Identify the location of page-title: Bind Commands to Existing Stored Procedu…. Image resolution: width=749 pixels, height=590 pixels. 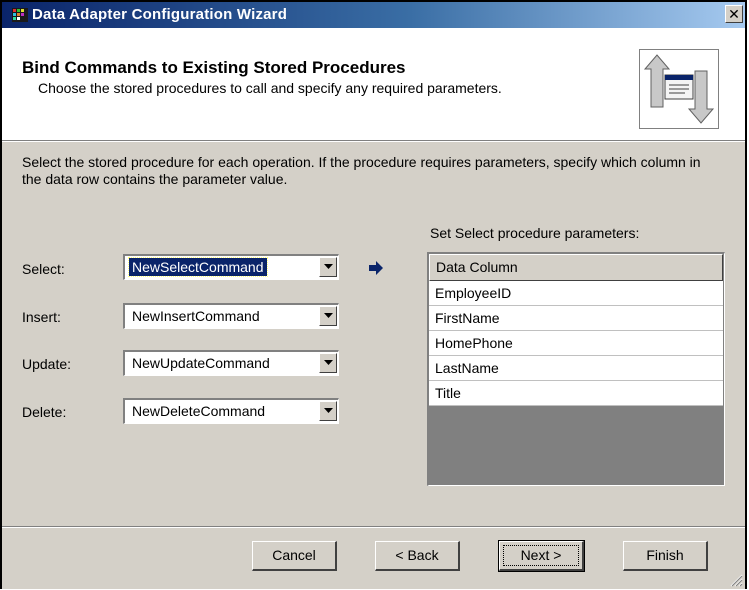
(214, 67).